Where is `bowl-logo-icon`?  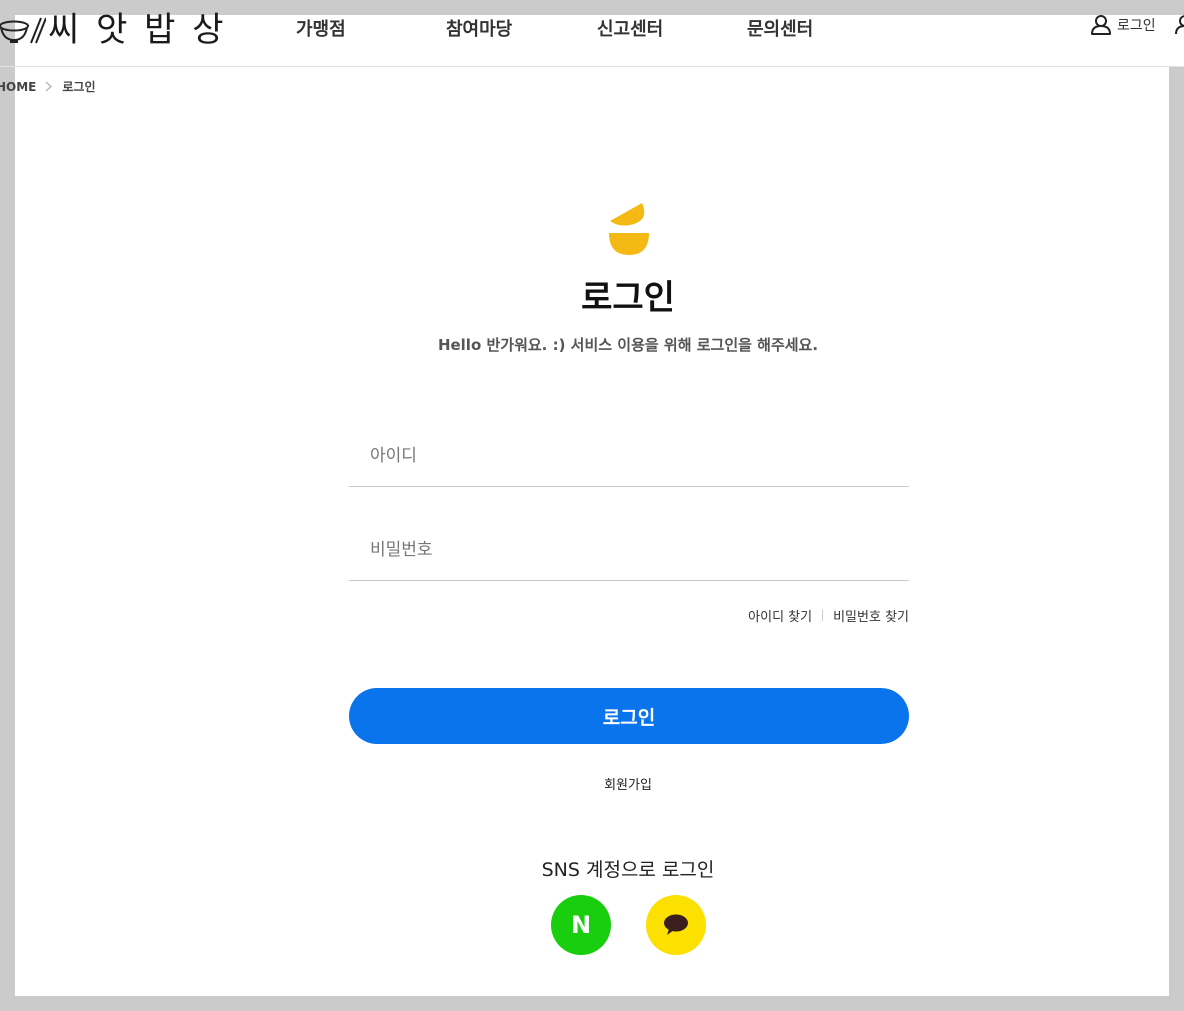
bowl-logo-icon is located at coordinates (629, 228).